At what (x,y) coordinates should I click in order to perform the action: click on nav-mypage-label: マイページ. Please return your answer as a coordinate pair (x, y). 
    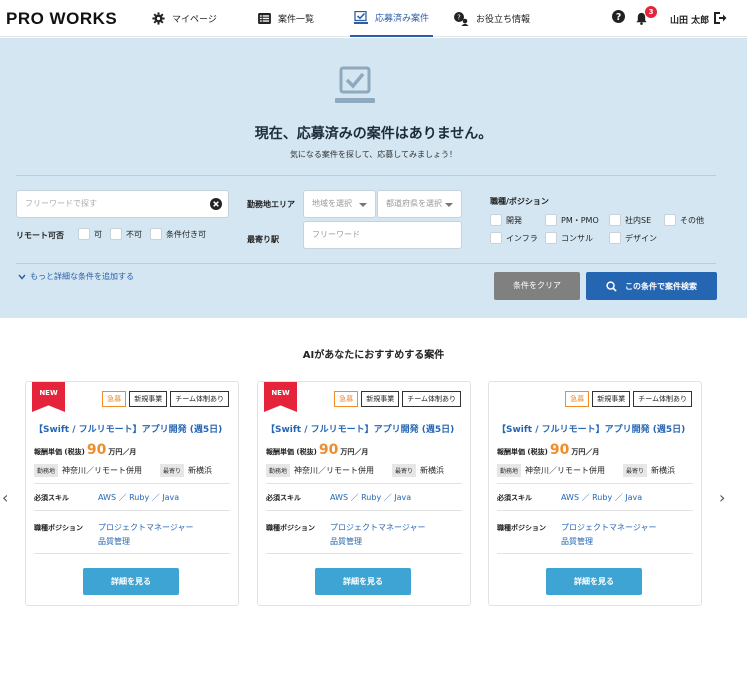
    Looking at the image, I should click on (194, 20).